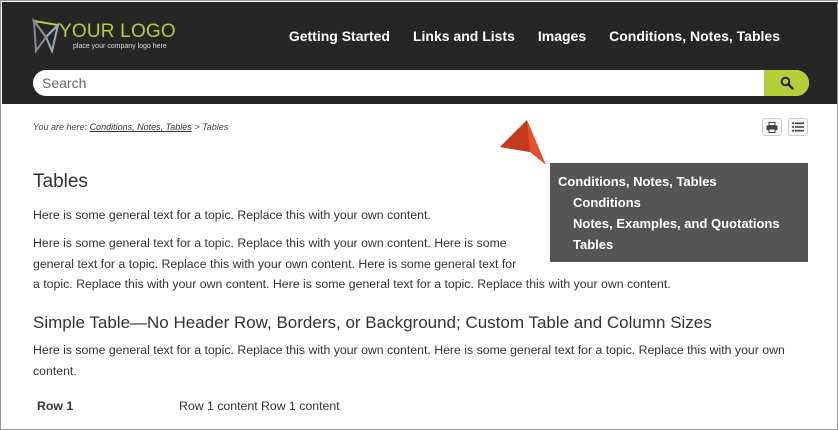 The height and width of the screenshot is (430, 838). I want to click on print-button, so click(772, 127).